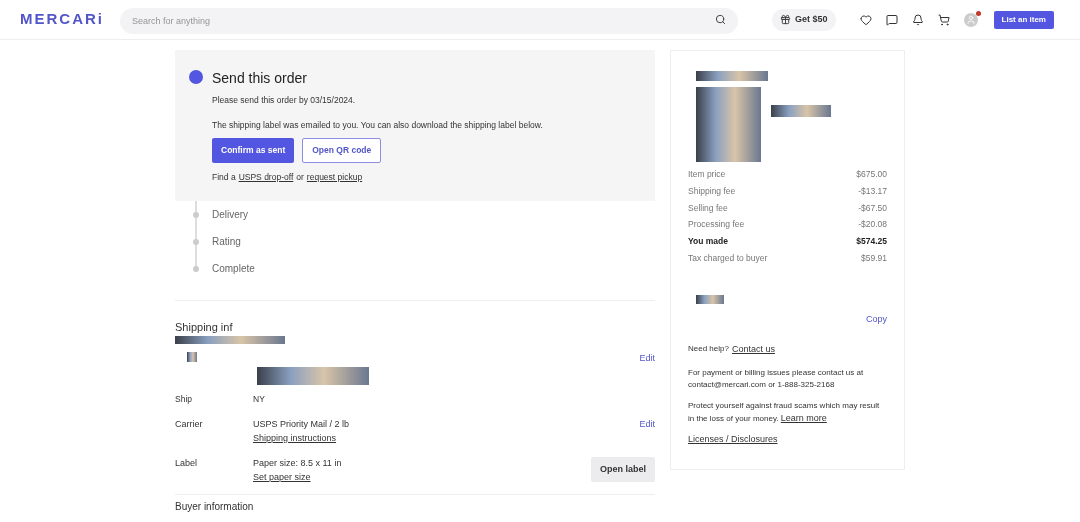 Image resolution: width=1080 pixels, height=522 pixels. What do you see at coordinates (295, 438) in the screenshot?
I see `row-link: Shipping instructions` at bounding box center [295, 438].